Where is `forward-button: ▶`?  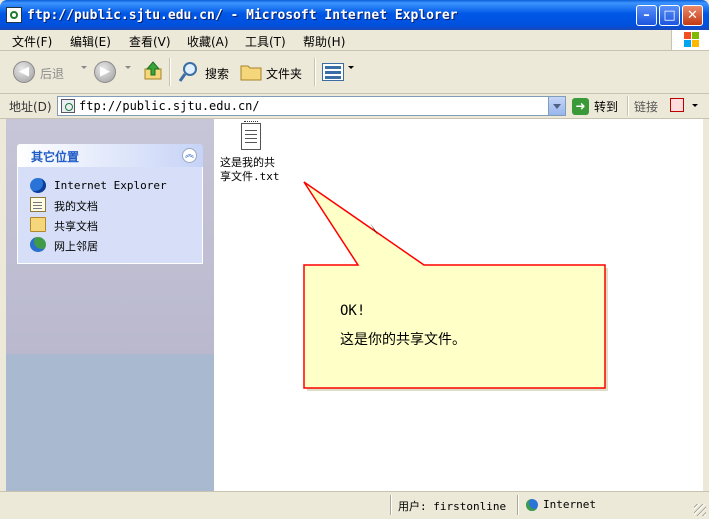 forward-button: ▶ is located at coordinates (105, 72).